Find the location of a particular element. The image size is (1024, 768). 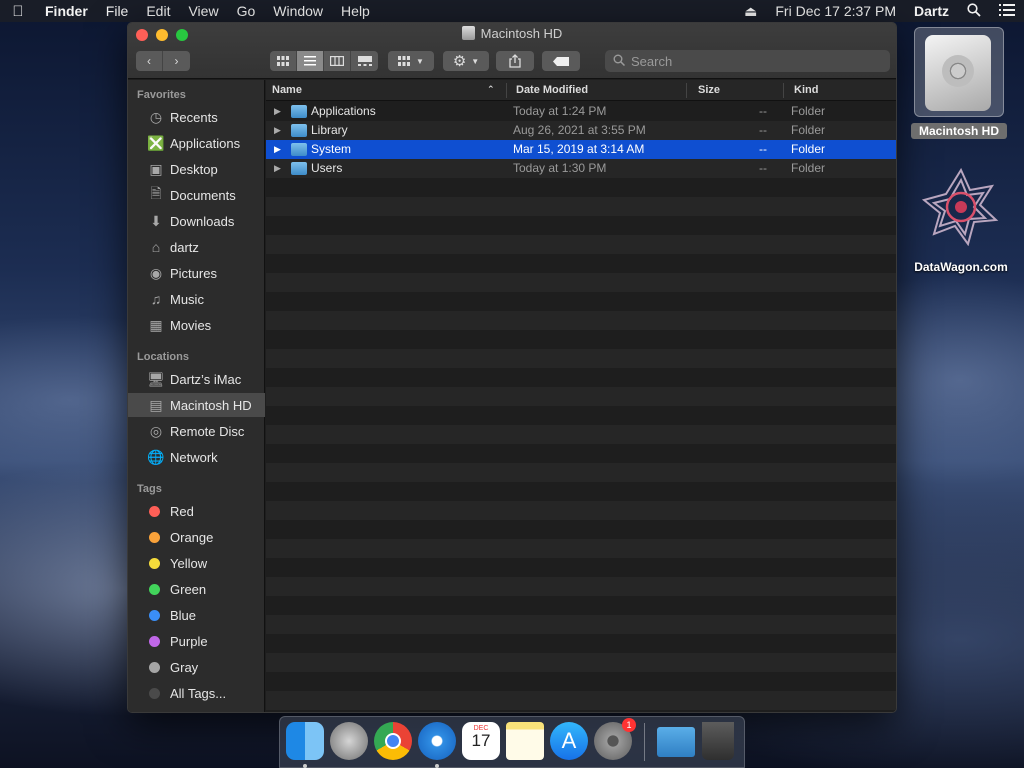

calendar-icon: DEC 17 is located at coordinates (481, 741).